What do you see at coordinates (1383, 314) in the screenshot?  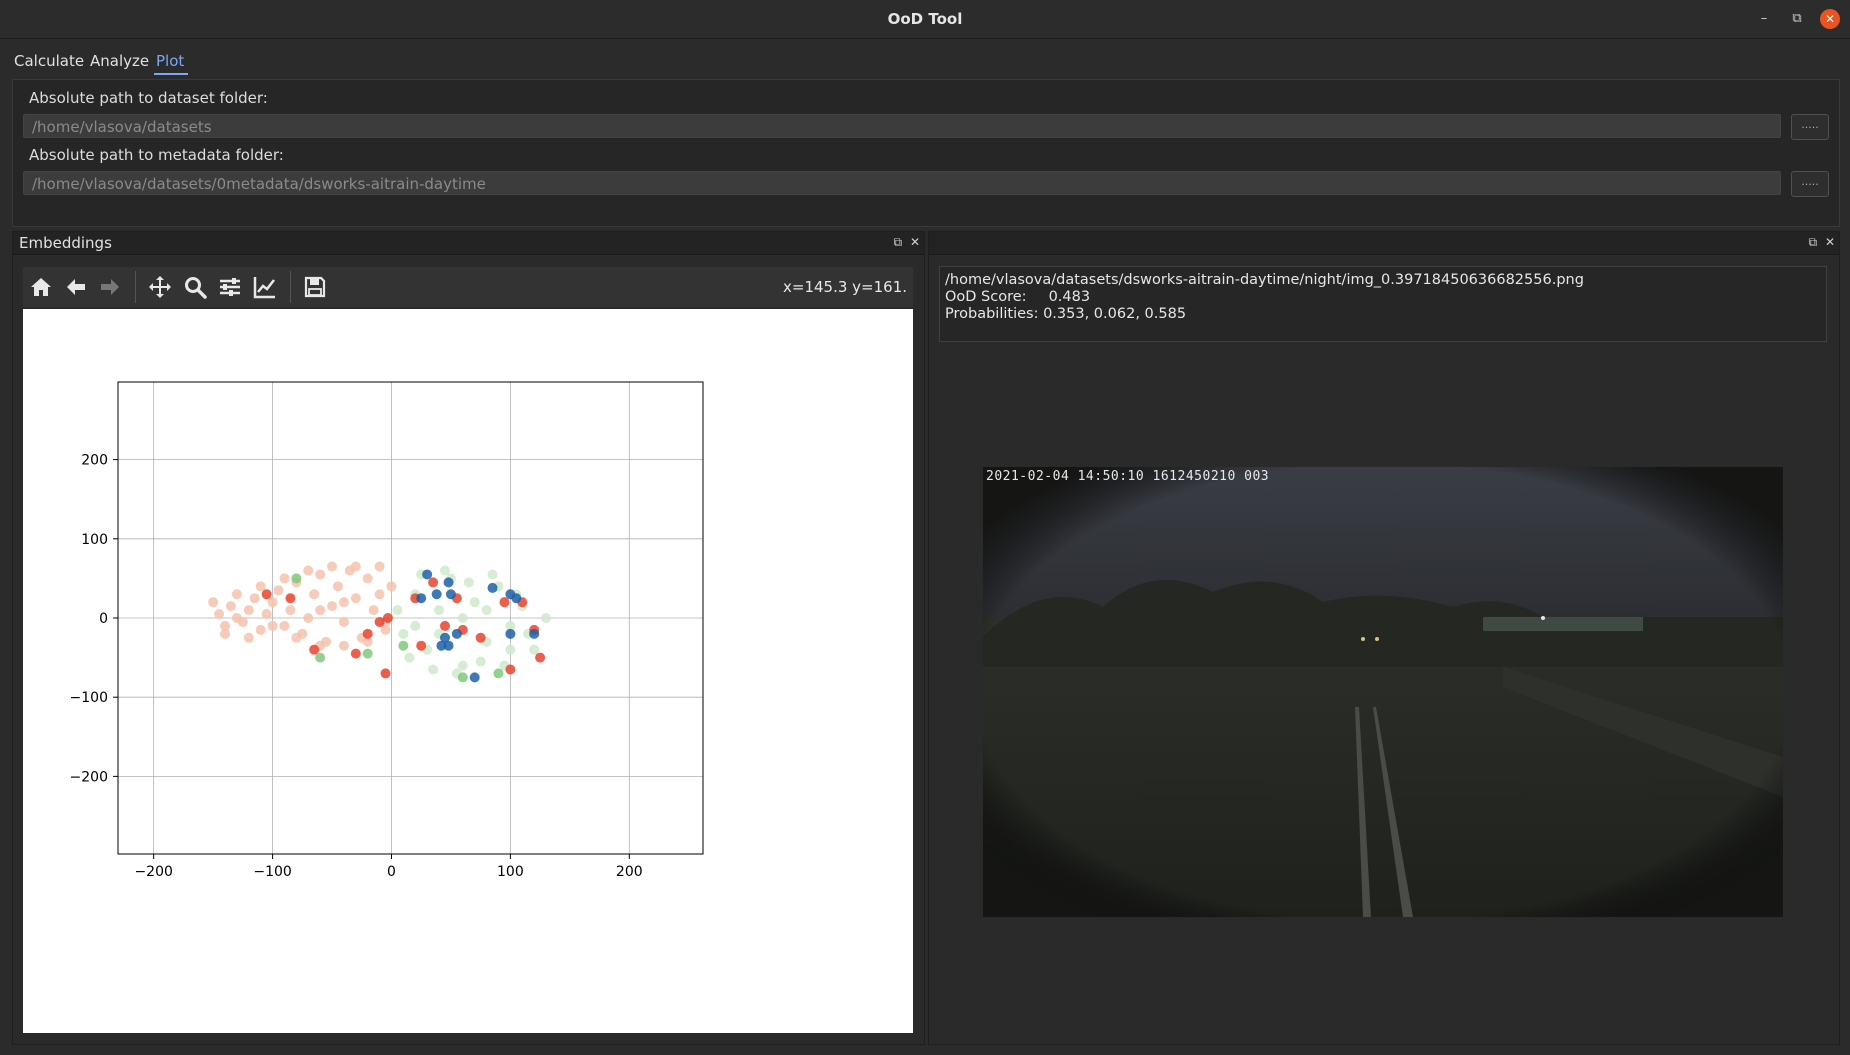 I see `probabilities-row: Probabilities: 0.353, 0.062, 0.585` at bounding box center [1383, 314].